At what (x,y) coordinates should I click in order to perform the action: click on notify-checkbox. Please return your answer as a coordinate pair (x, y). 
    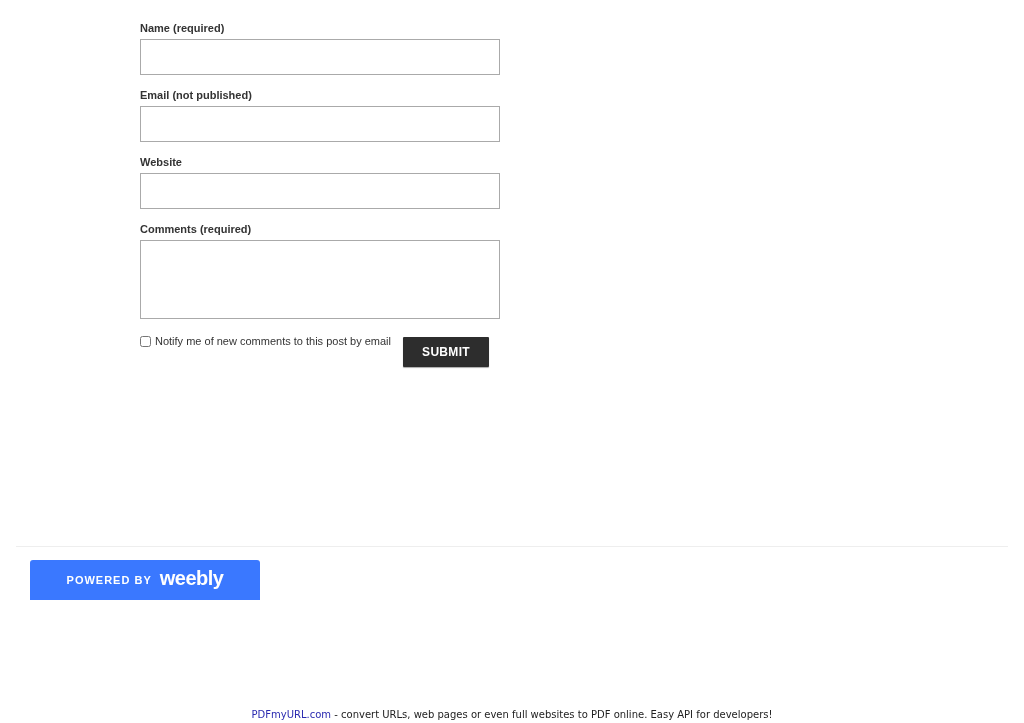
    Looking at the image, I should click on (145, 341).